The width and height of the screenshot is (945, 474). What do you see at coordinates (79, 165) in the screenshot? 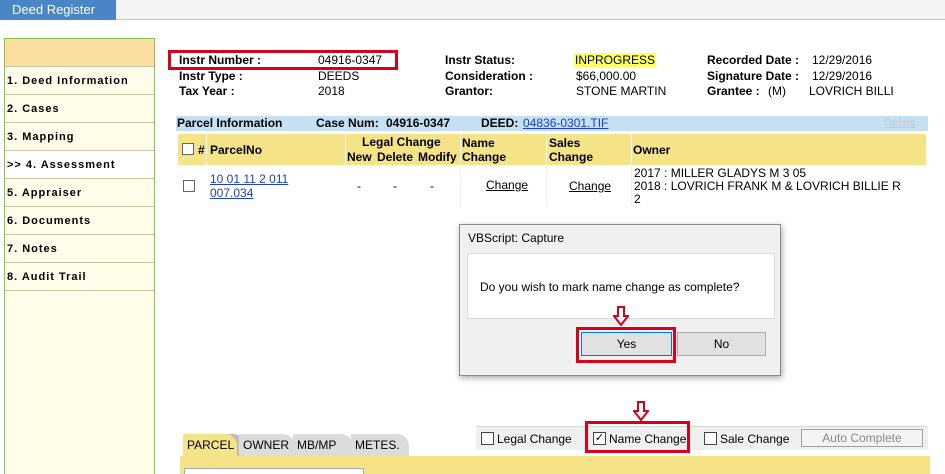
I see `sidebar-item-assessment: >> 4. Assessment` at bounding box center [79, 165].